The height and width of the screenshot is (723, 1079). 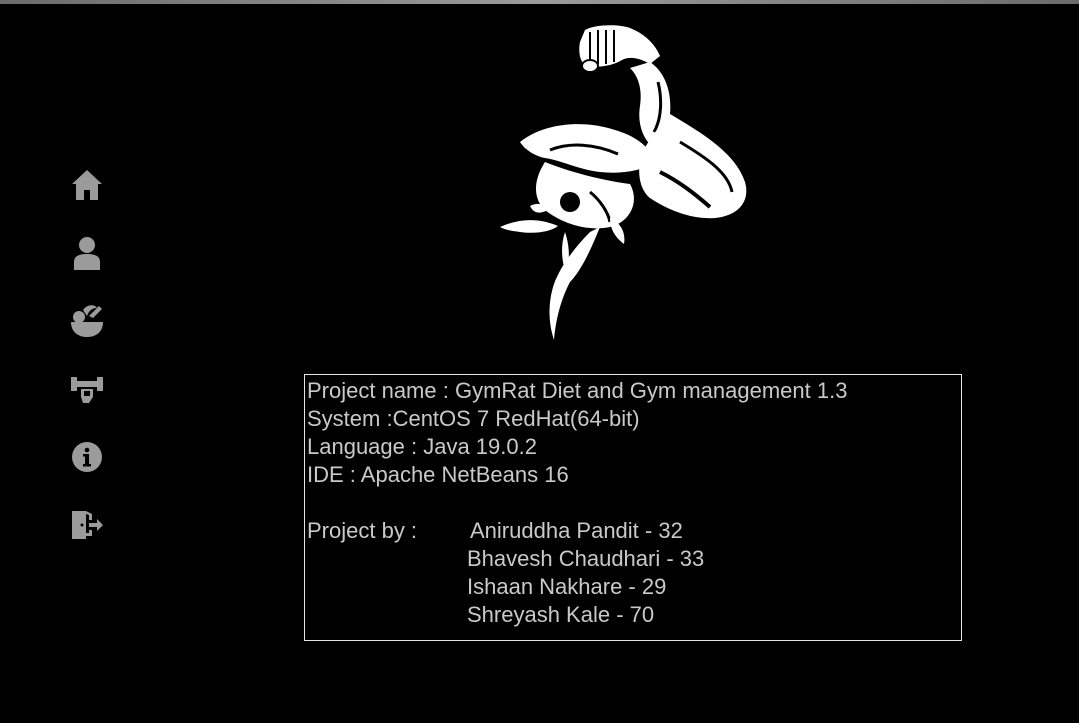 I want to click on member-item: Ishaan Nakhare - 29, so click(x=567, y=586).